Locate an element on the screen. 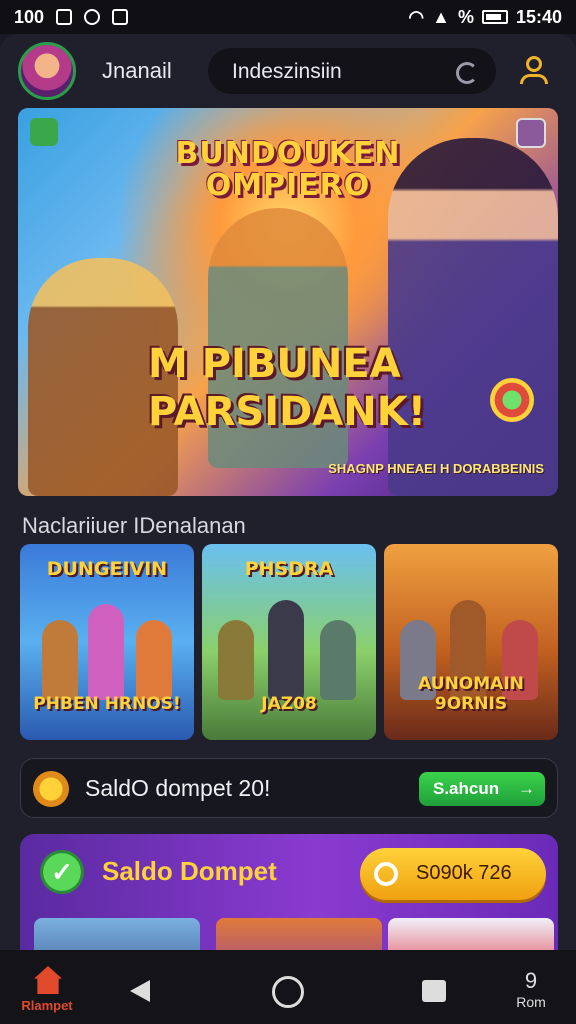 The width and height of the screenshot is (576, 1024). promo-search-button: S090k 726 is located at coordinates (453, 874).